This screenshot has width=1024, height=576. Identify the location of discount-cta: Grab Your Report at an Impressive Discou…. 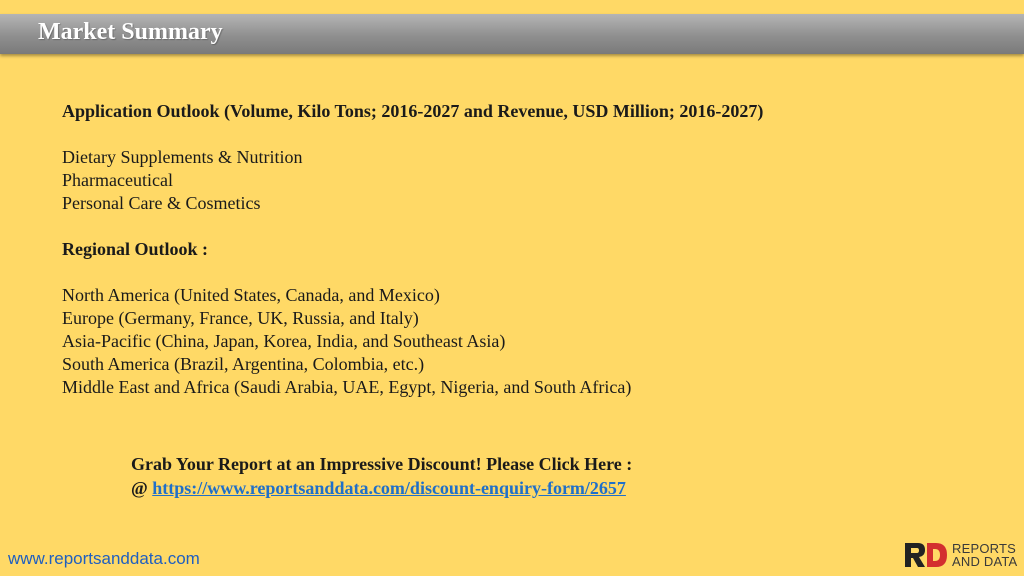
(381, 476).